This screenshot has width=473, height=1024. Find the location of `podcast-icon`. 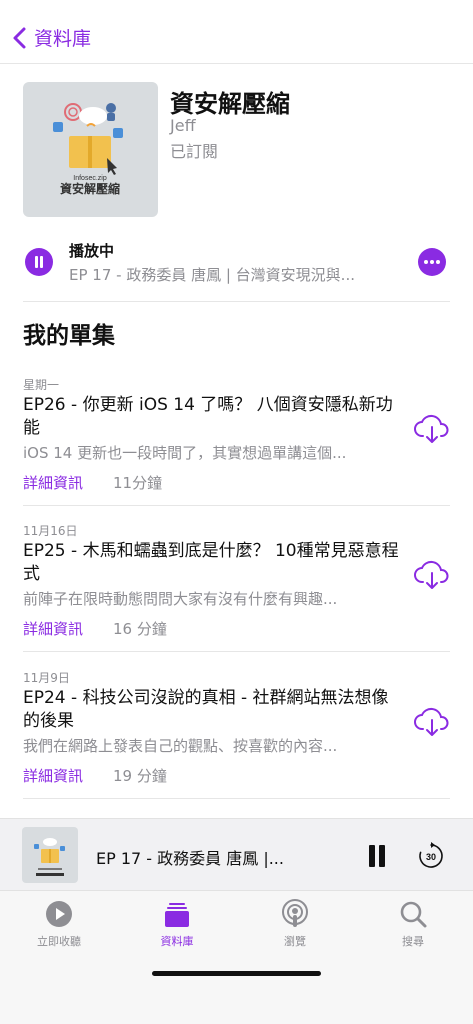

podcast-icon is located at coordinates (295, 913).